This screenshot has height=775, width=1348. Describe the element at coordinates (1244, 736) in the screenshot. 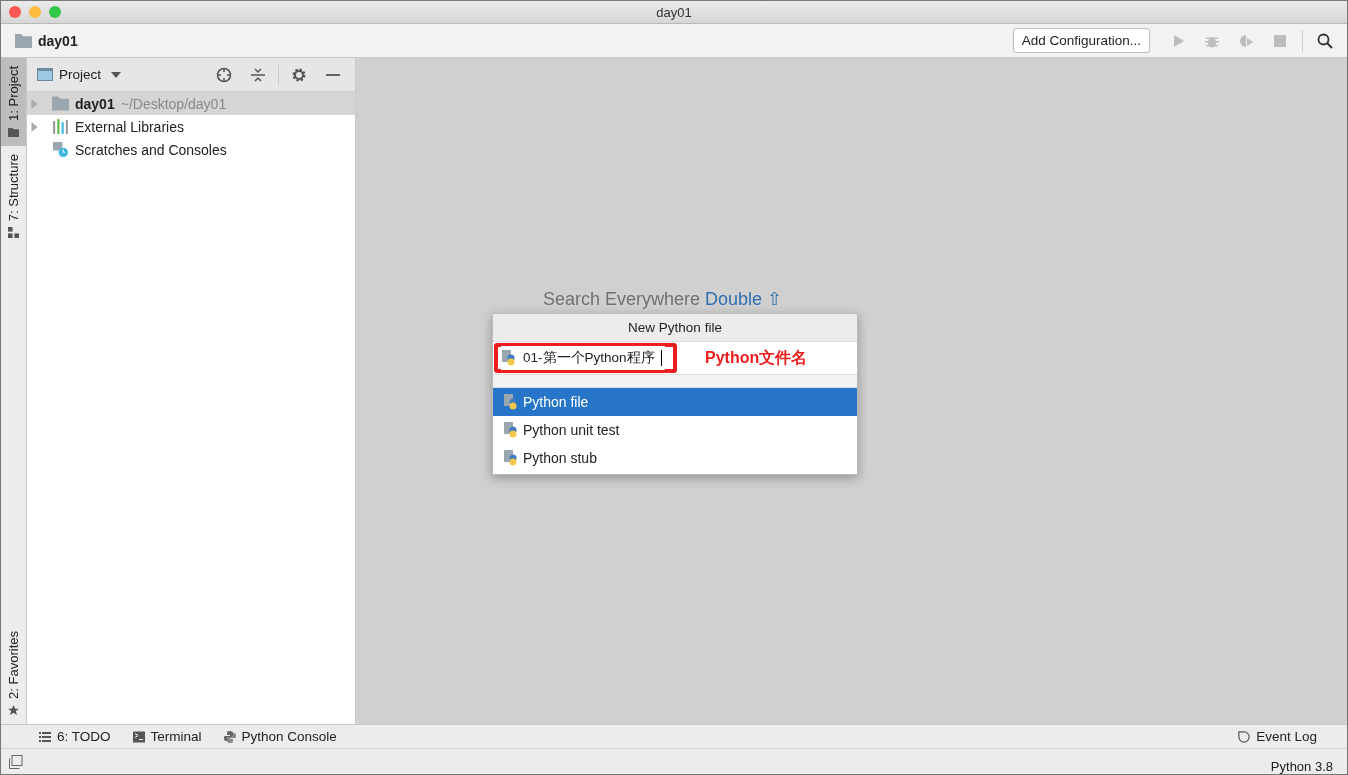

I see `speech-bubble-icon` at that location.